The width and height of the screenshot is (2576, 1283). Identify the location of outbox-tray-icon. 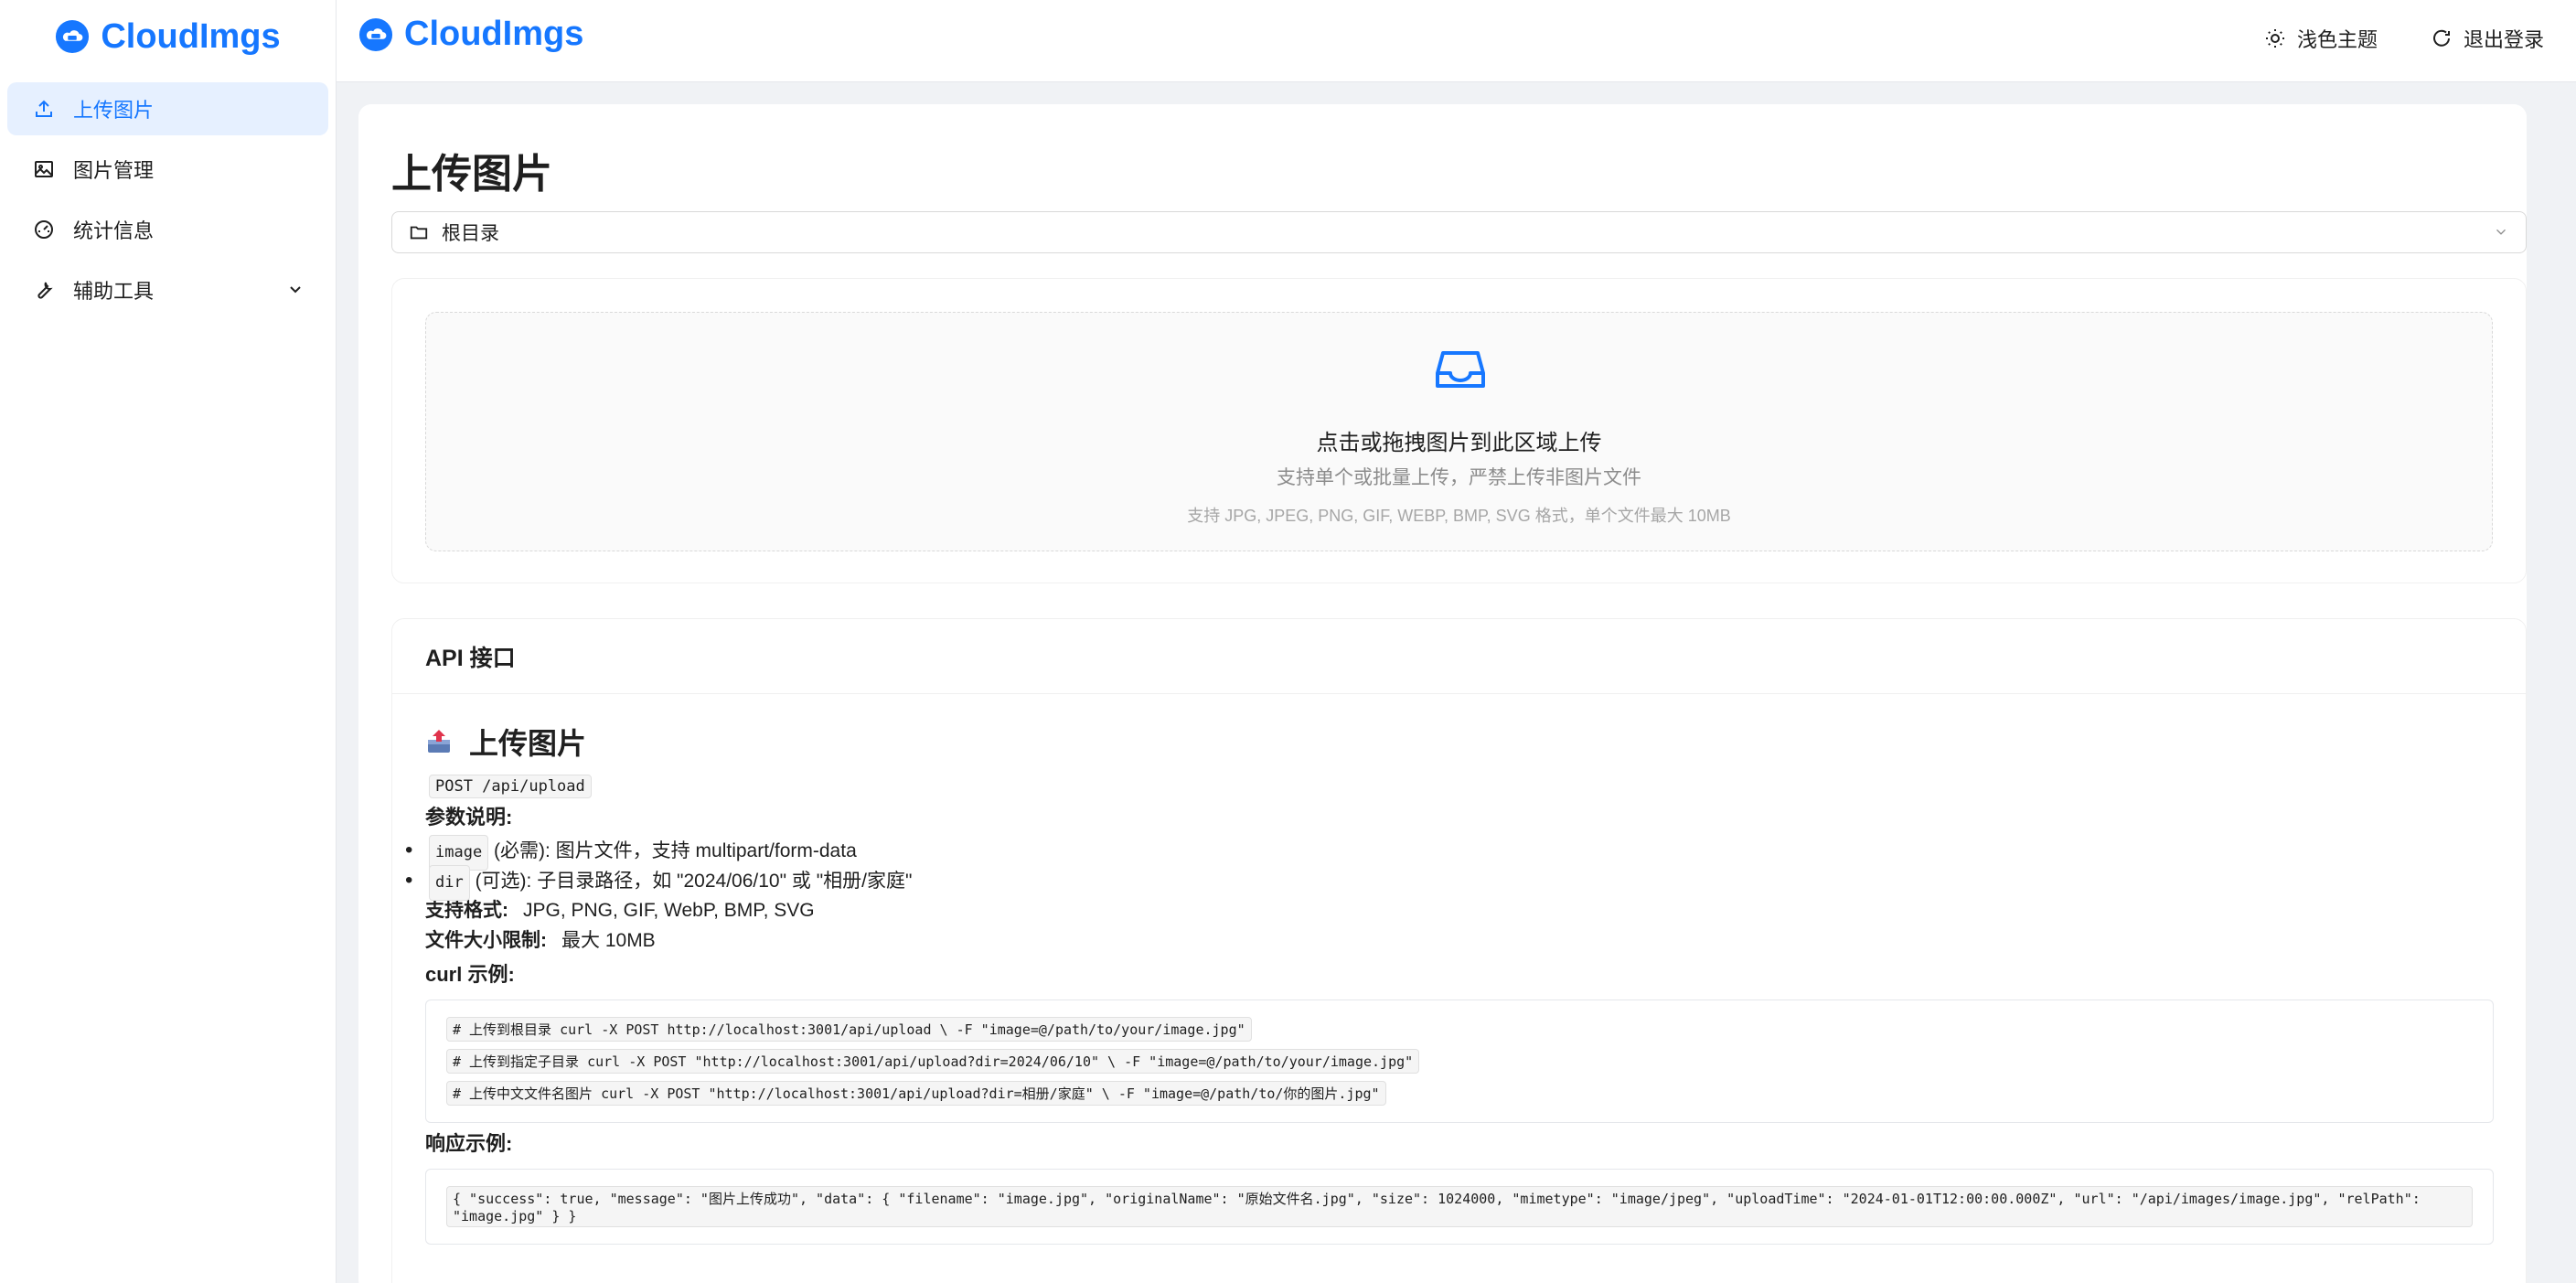
(439, 741).